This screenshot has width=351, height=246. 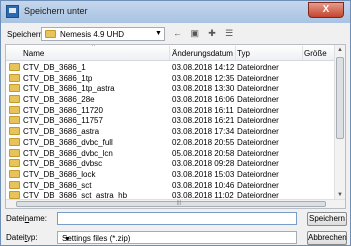 What do you see at coordinates (203, 89) in the screenshot?
I see `item-date: 03.08.2018 13:30` at bounding box center [203, 89].